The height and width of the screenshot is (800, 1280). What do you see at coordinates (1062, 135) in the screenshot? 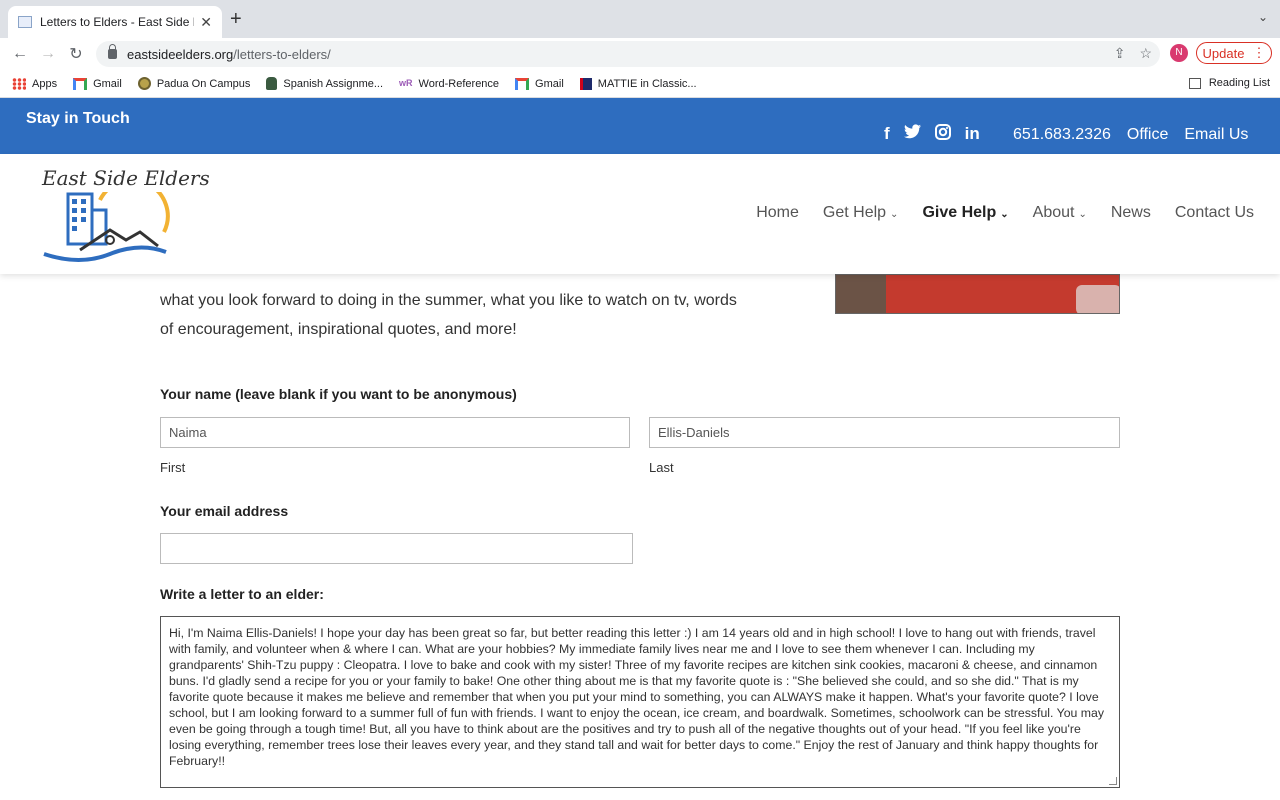
I see `phone-link: 651.683.2326` at bounding box center [1062, 135].